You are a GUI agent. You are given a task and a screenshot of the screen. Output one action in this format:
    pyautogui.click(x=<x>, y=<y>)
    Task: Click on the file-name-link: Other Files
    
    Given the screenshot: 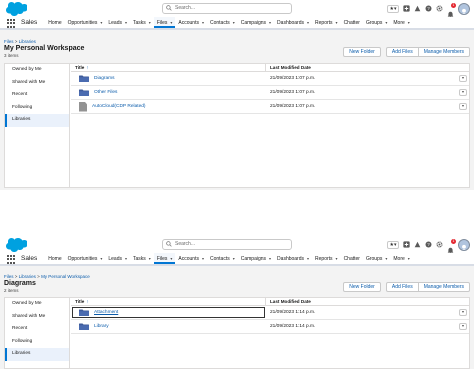 What is the action you would take?
    pyautogui.click(x=105, y=92)
    